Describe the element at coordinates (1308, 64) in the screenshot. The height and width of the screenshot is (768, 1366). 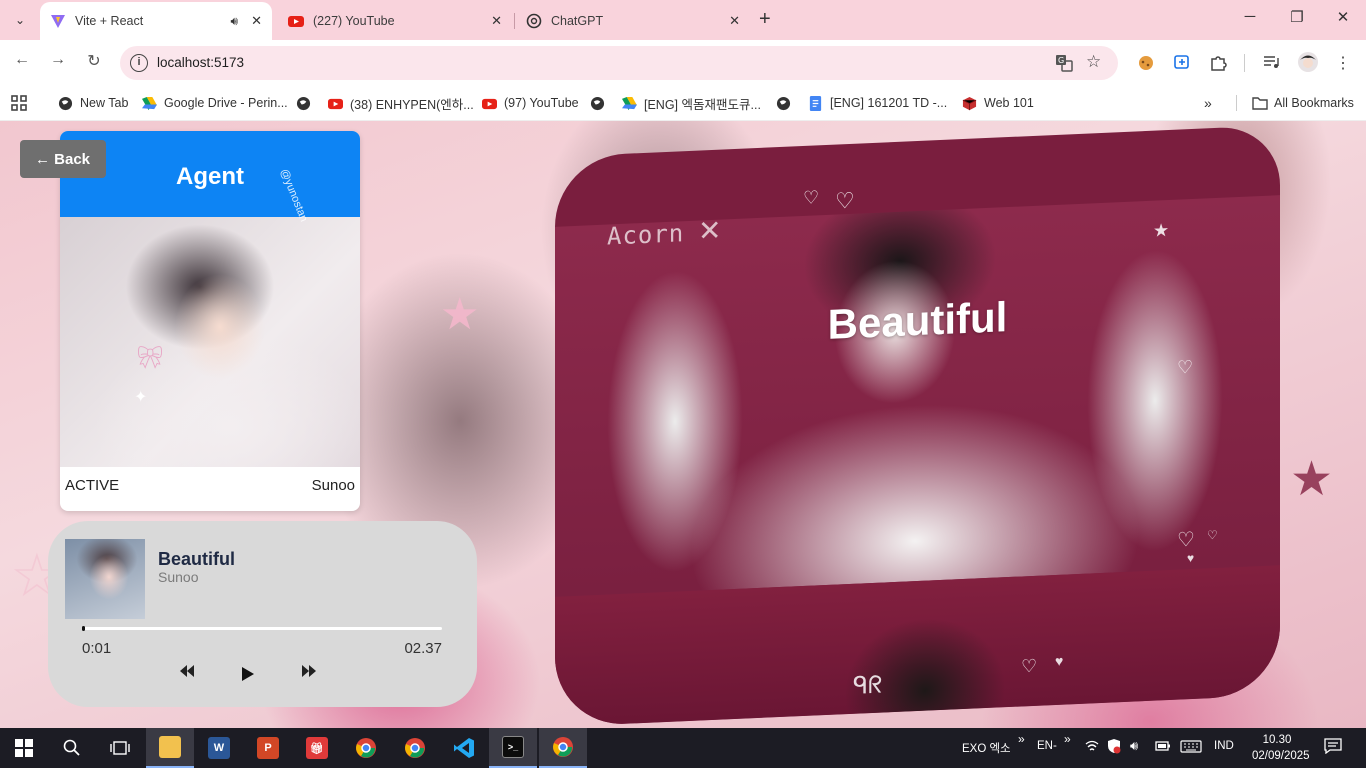
I see `profile-avatar` at that location.